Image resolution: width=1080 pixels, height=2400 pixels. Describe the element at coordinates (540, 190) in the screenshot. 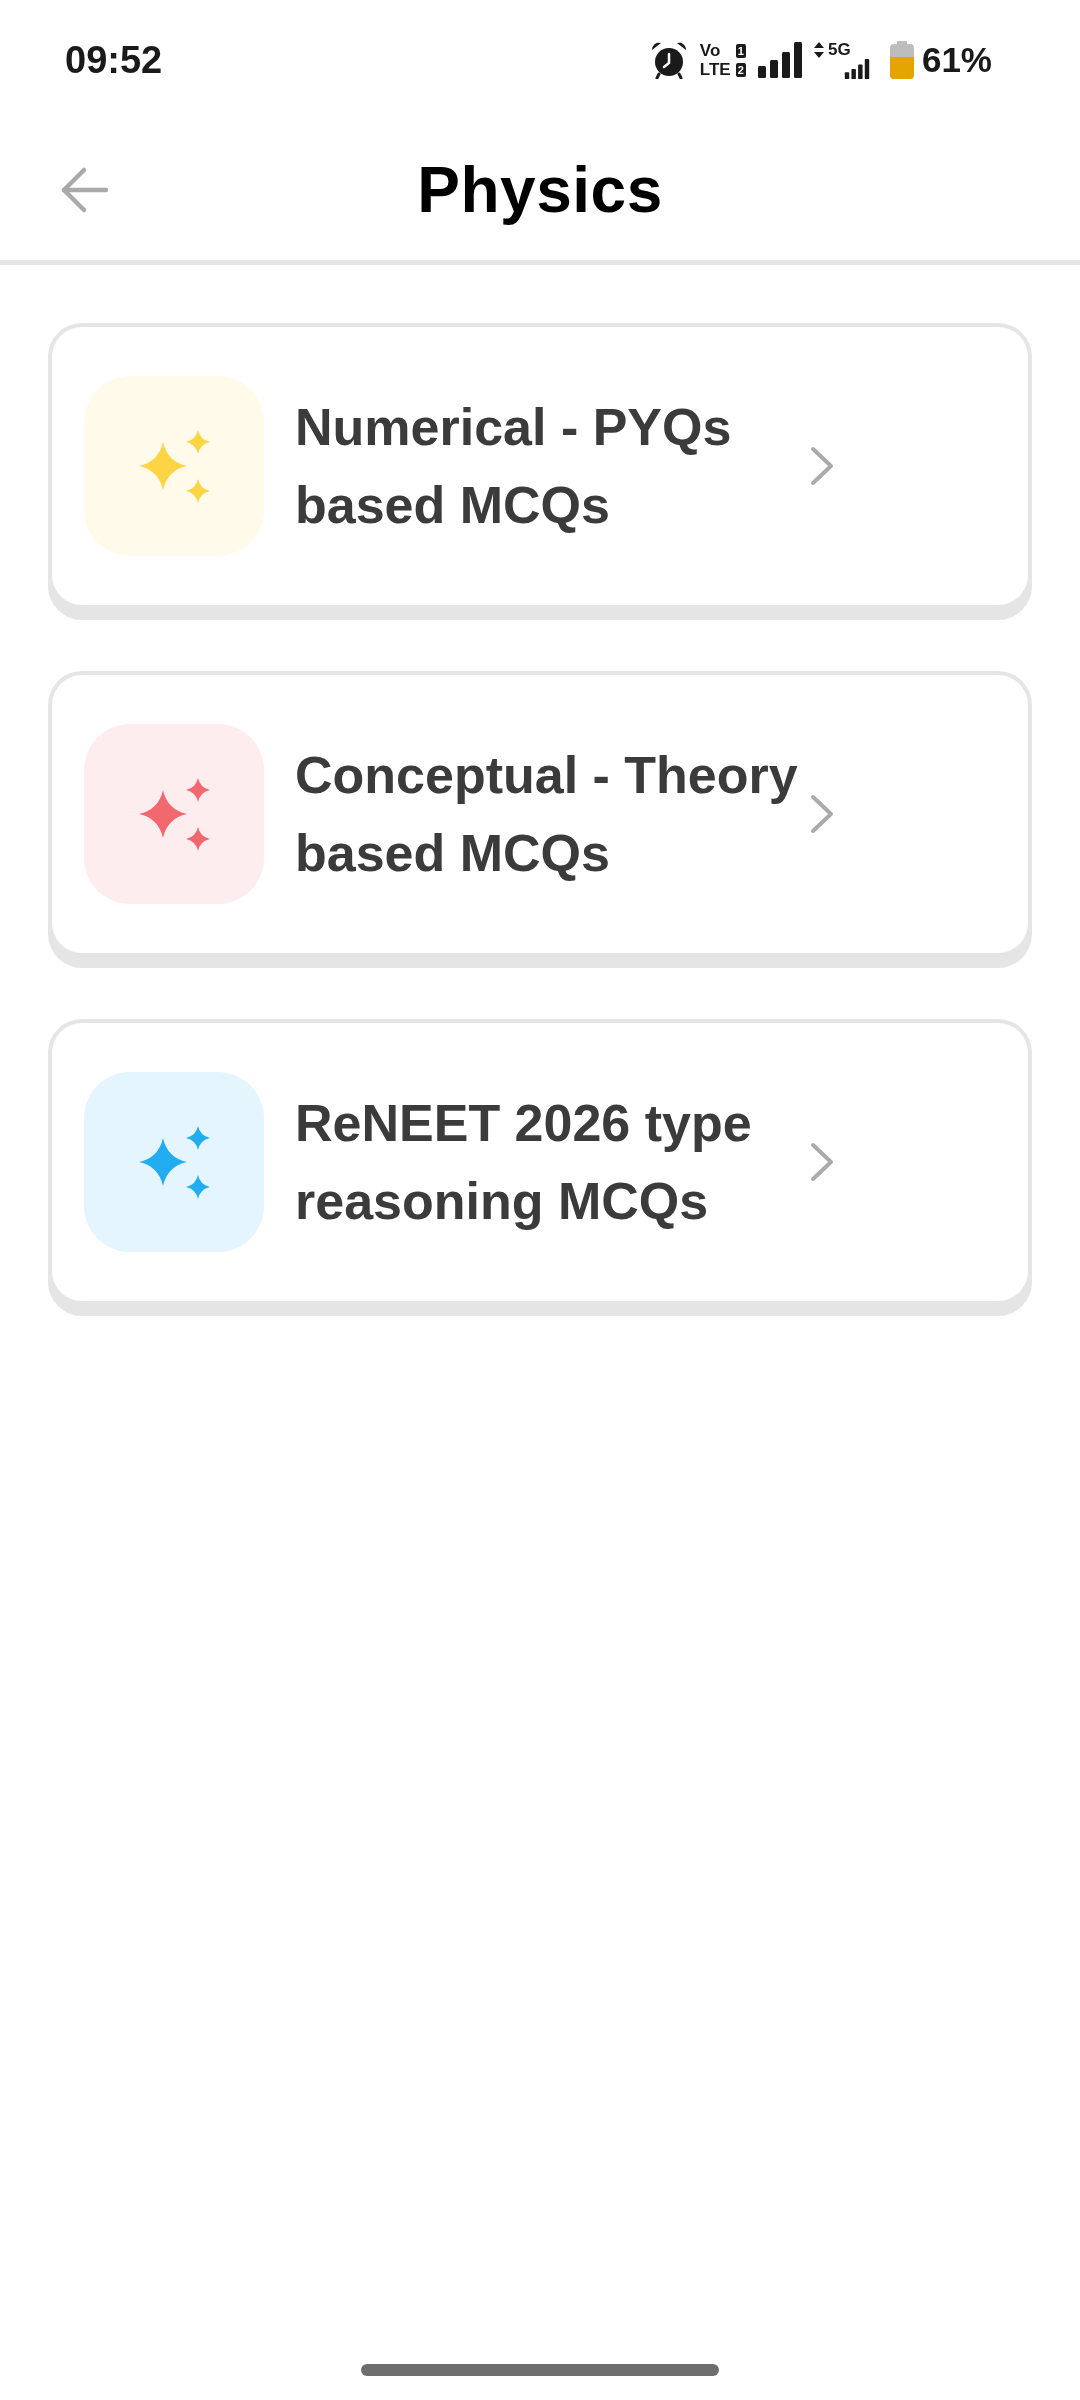

I see `page-title: Physics` at that location.